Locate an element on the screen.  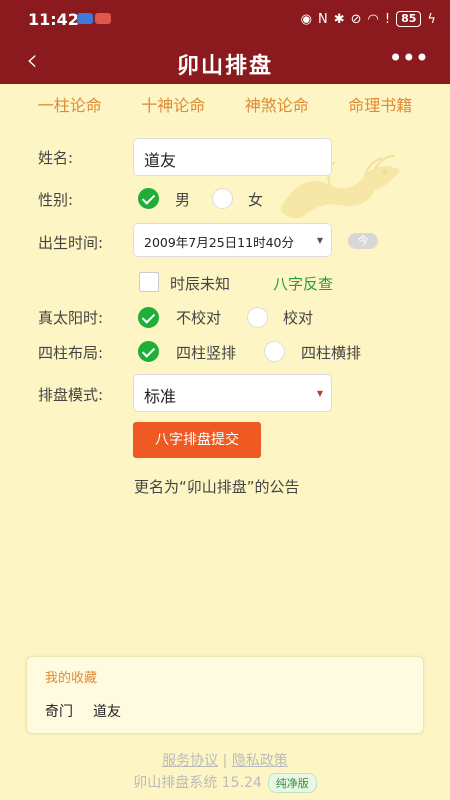
rename-notice-link: 更名为“卯山排盘”的公告 is located at coordinates (217, 486).